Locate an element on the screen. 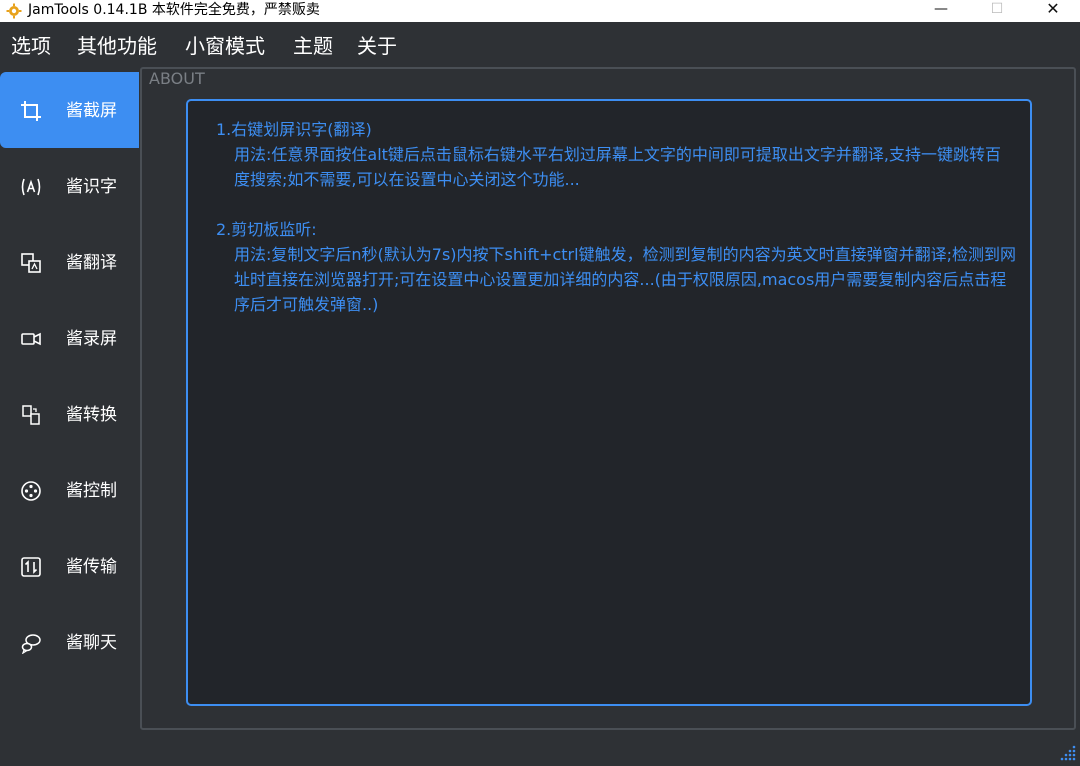  sidebar-item-label: 酱录屏 is located at coordinates (91, 339).